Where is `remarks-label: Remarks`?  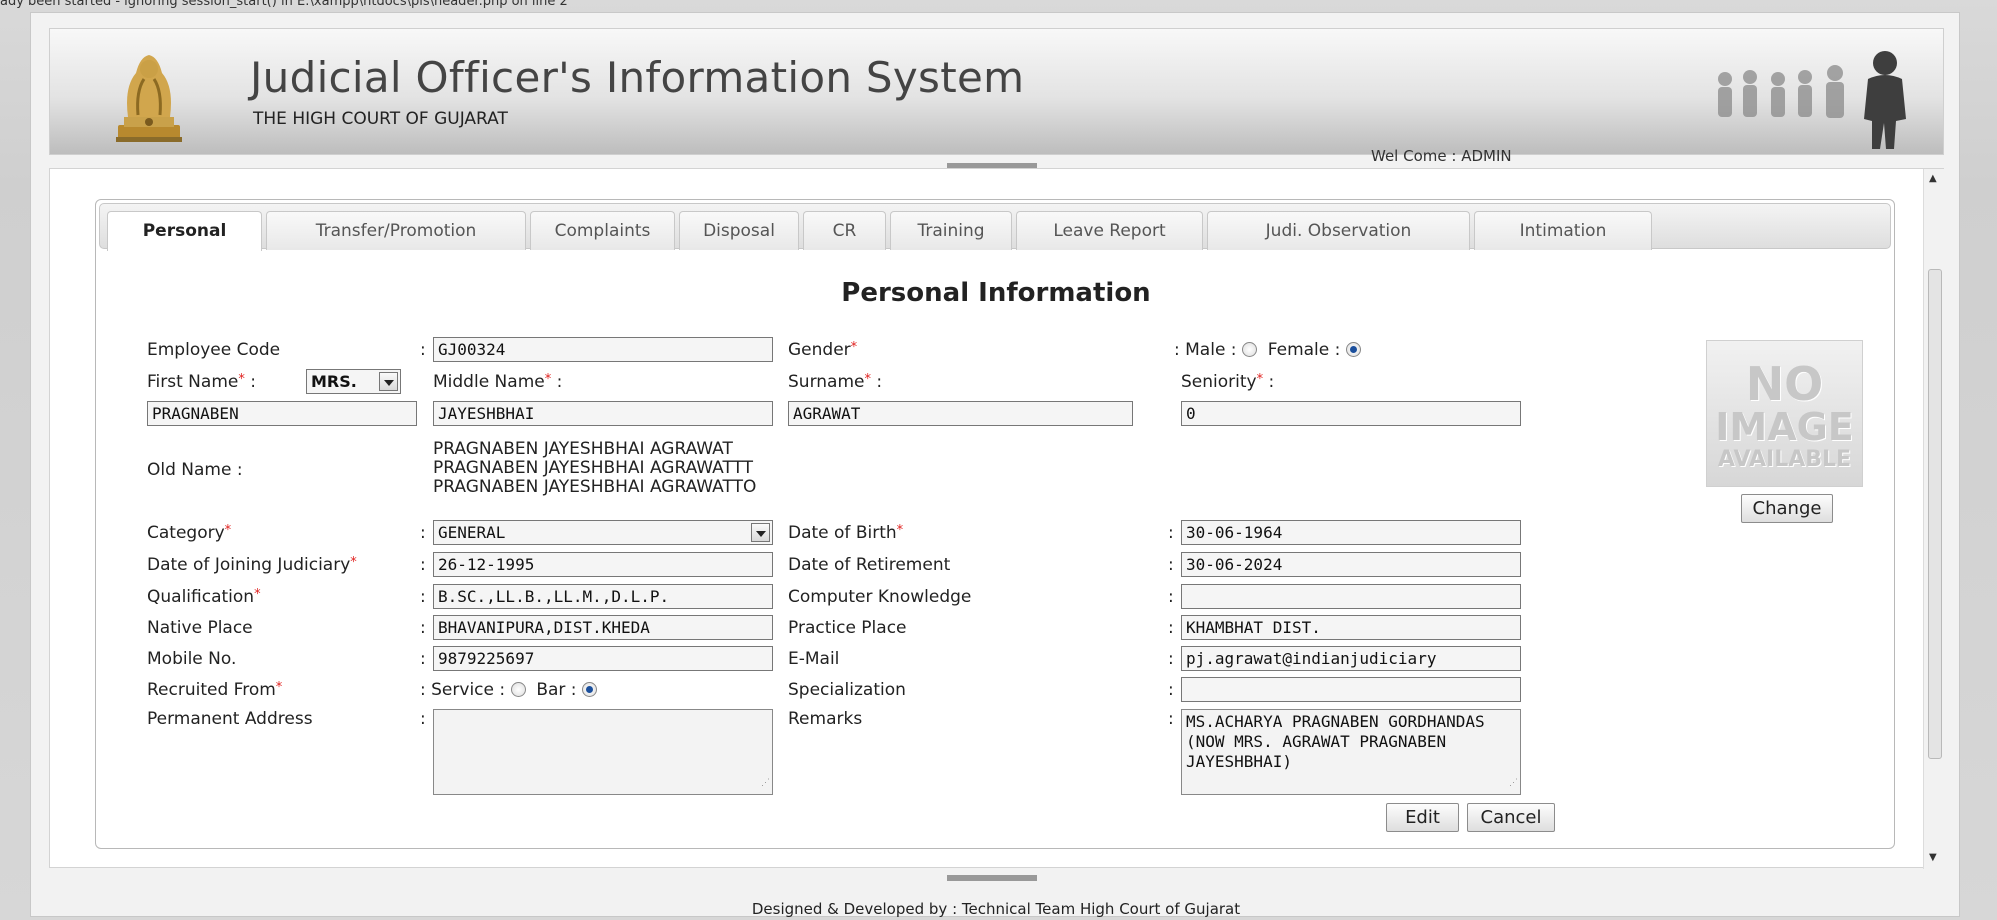
remarks-label: Remarks is located at coordinates (825, 719).